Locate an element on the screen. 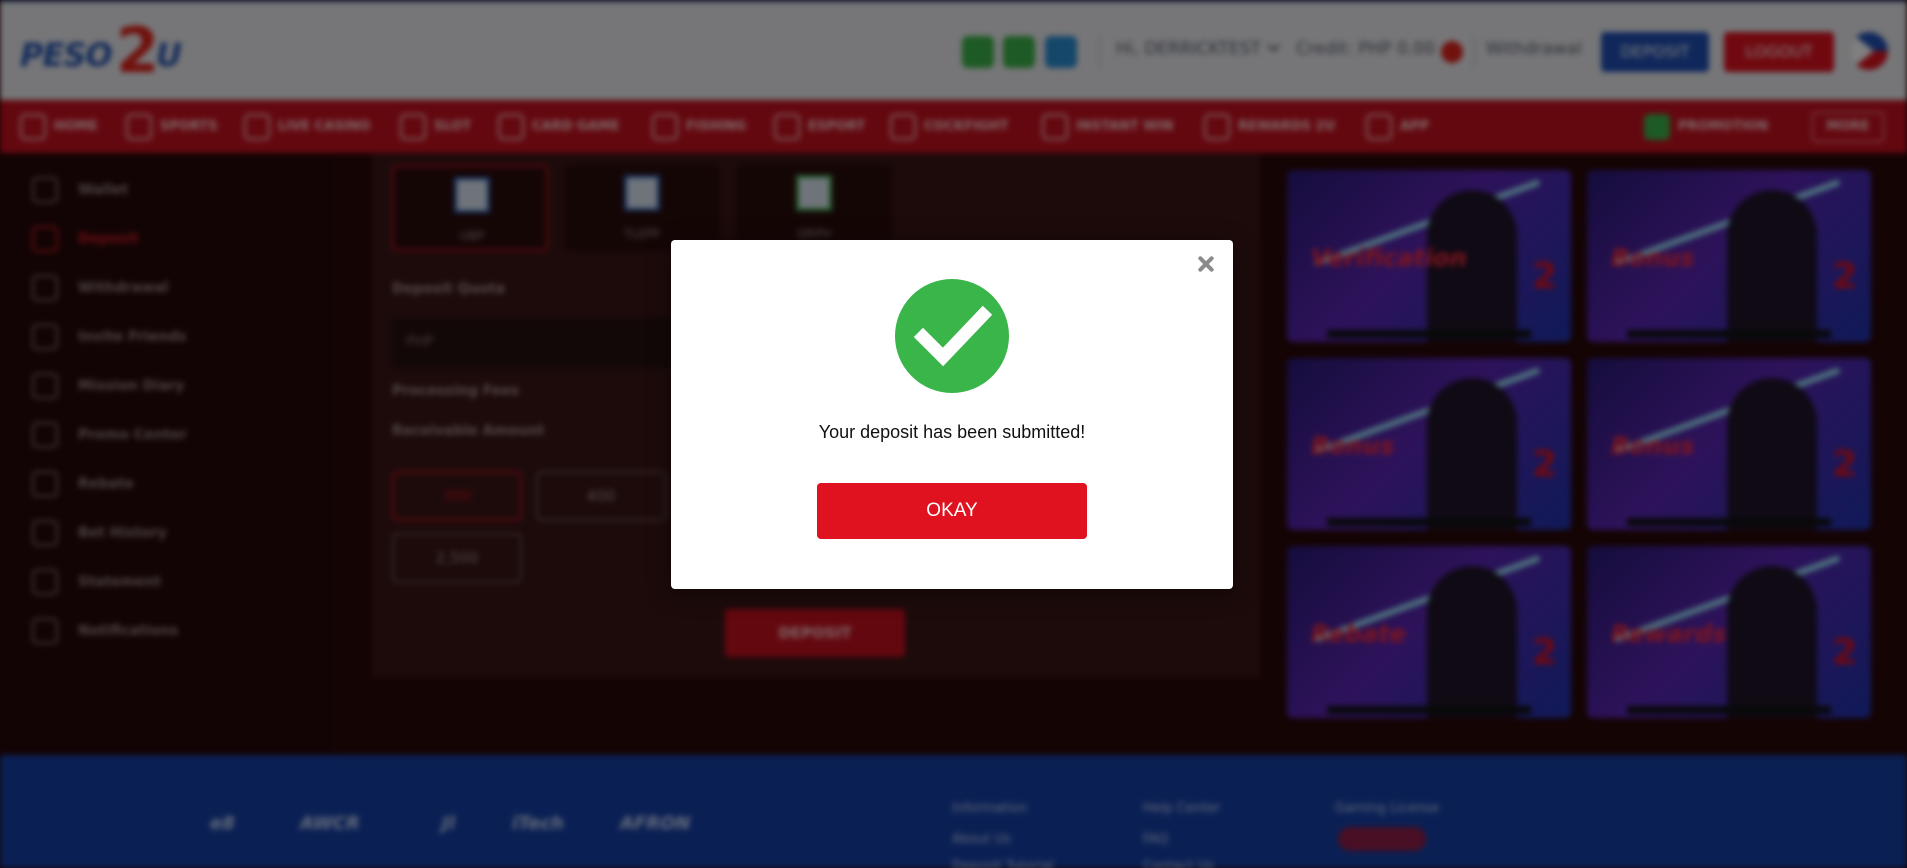  success-message: Your deposit has been submitted! is located at coordinates (952, 432).